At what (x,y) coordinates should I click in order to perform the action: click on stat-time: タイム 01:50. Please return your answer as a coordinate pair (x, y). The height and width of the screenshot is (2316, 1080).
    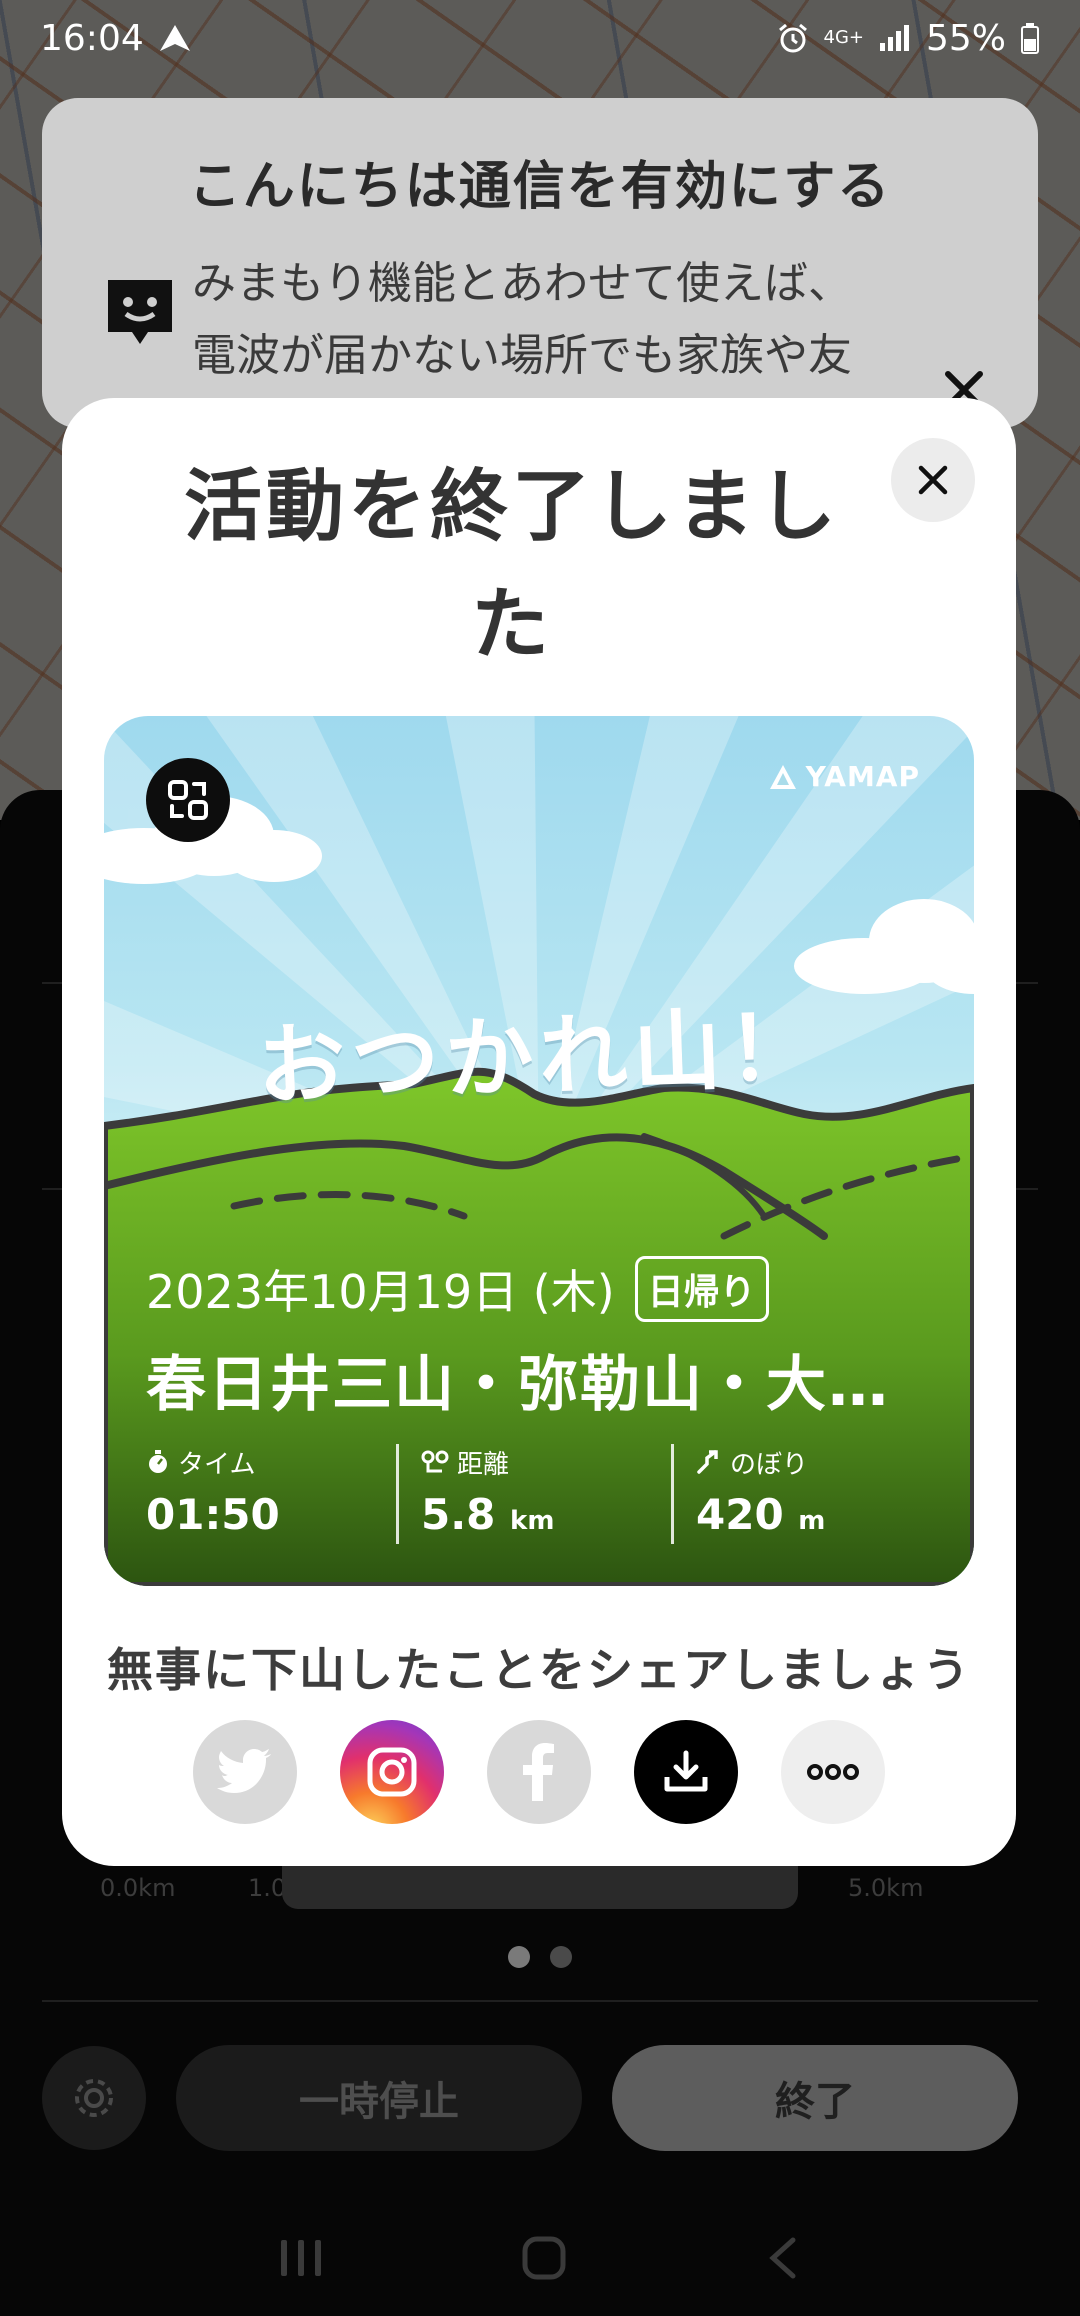
    Looking at the image, I should click on (271, 1494).